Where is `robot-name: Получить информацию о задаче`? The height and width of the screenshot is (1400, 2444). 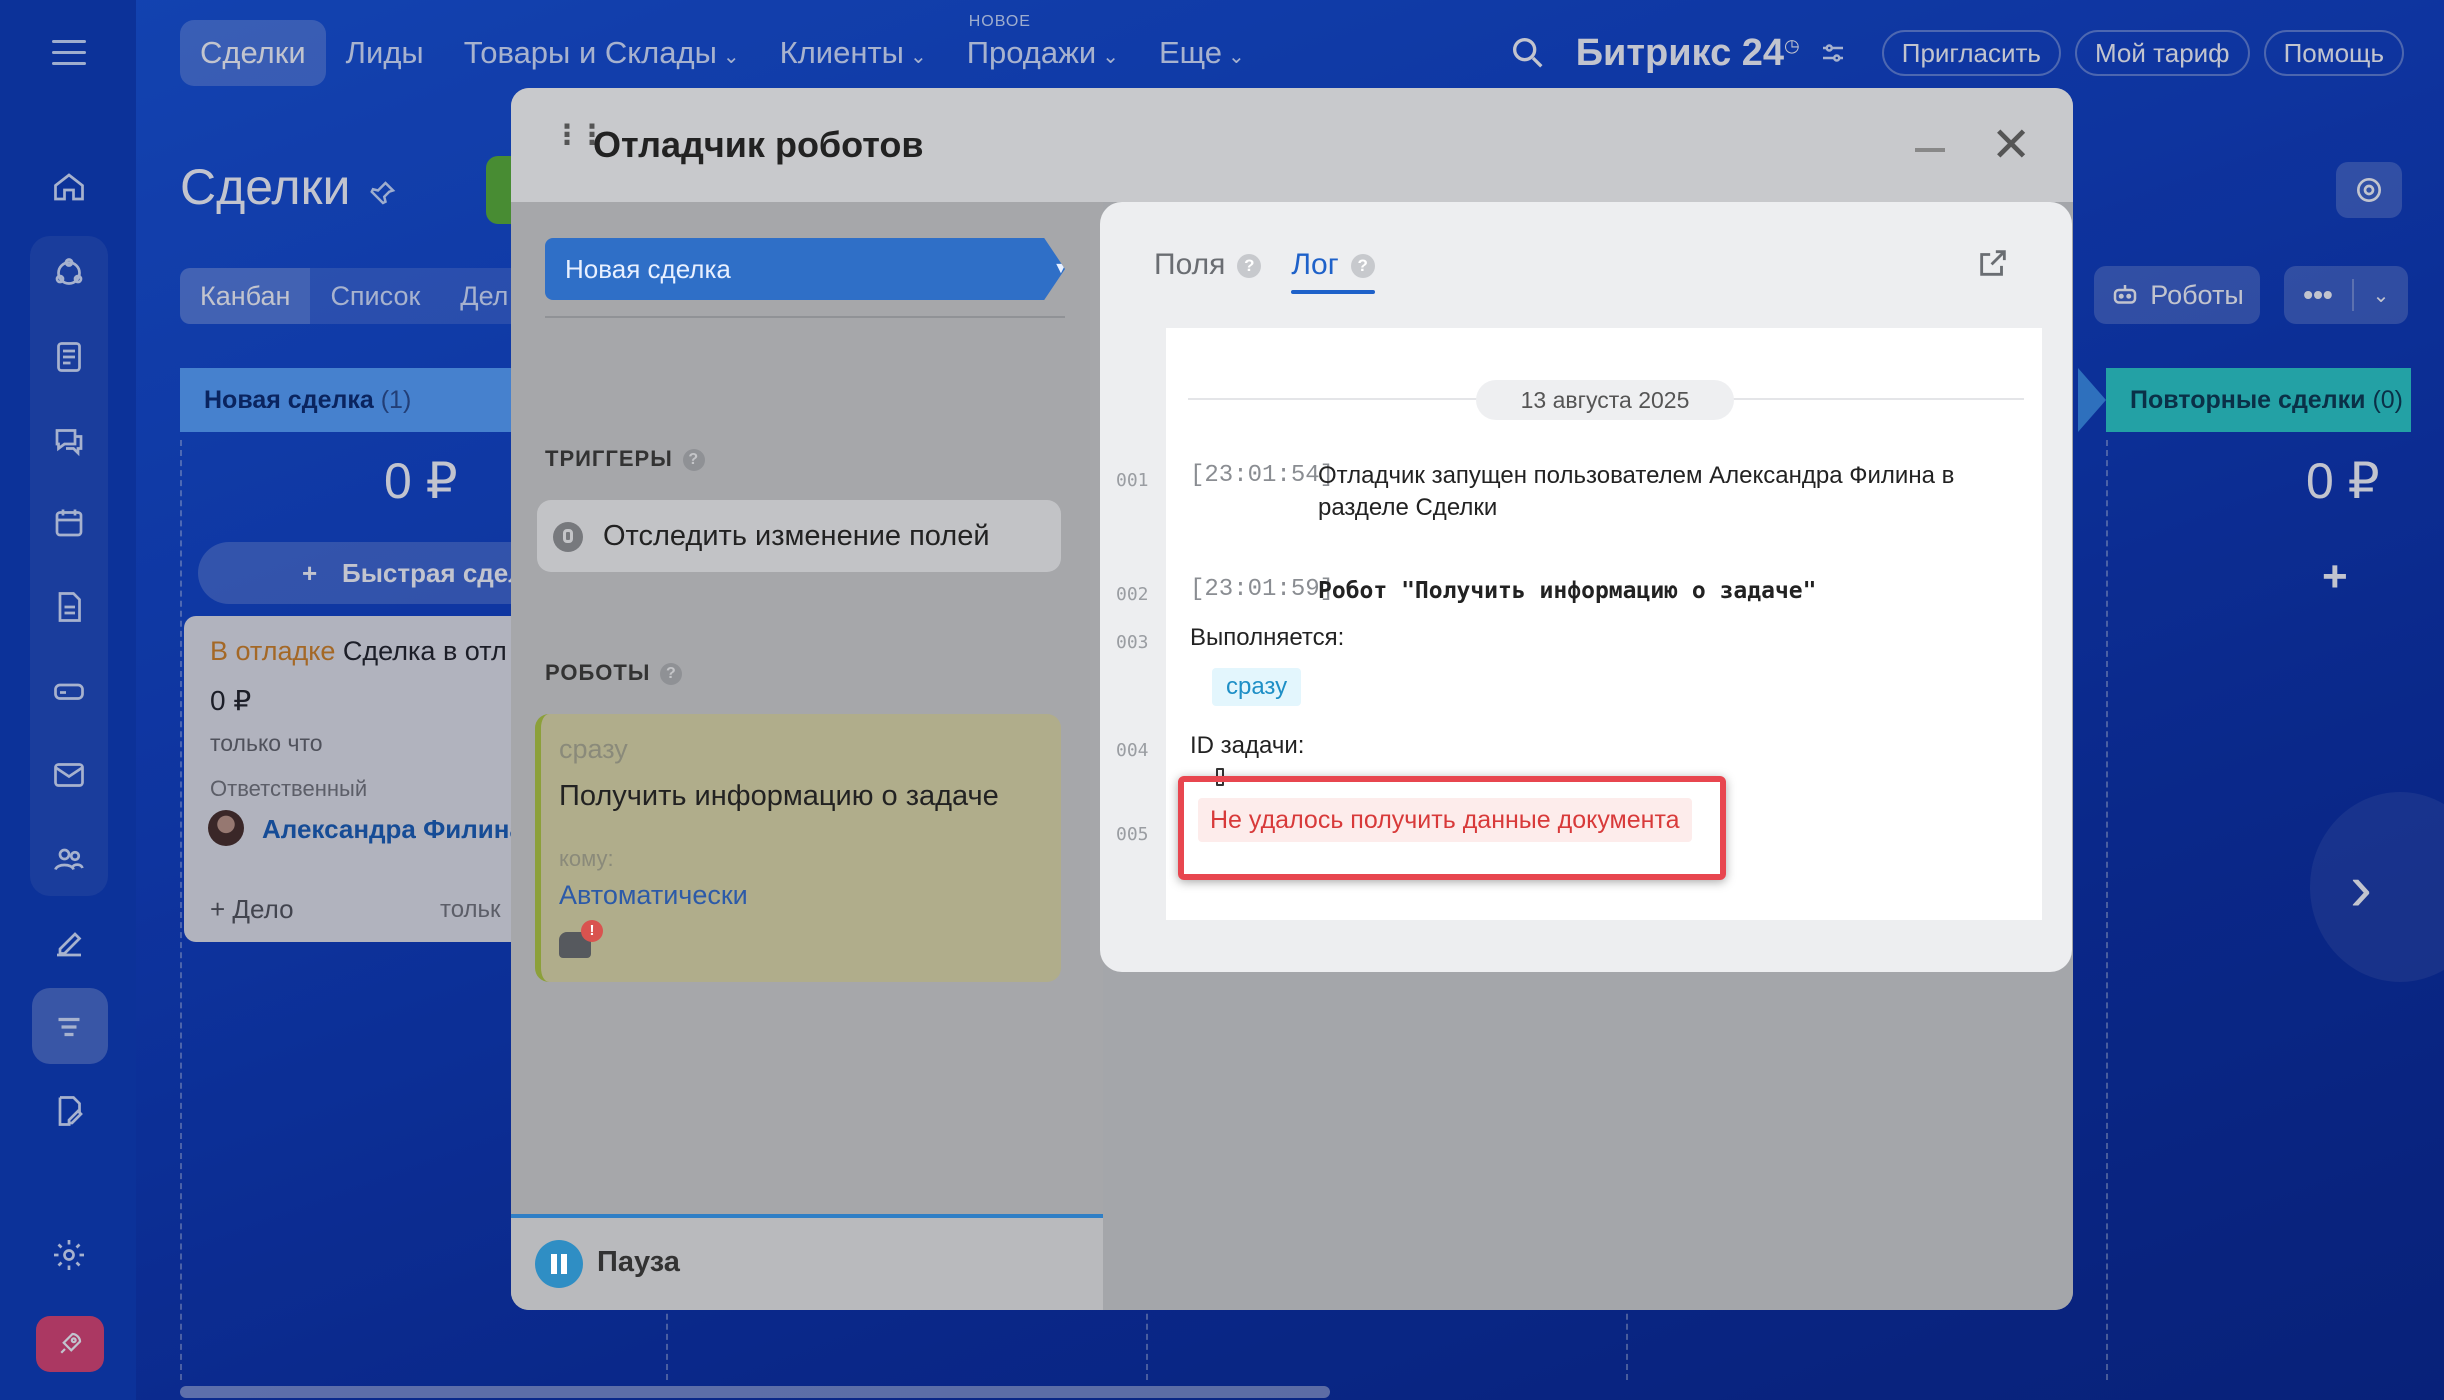 robot-name: Получить информацию о задаче is located at coordinates (779, 796).